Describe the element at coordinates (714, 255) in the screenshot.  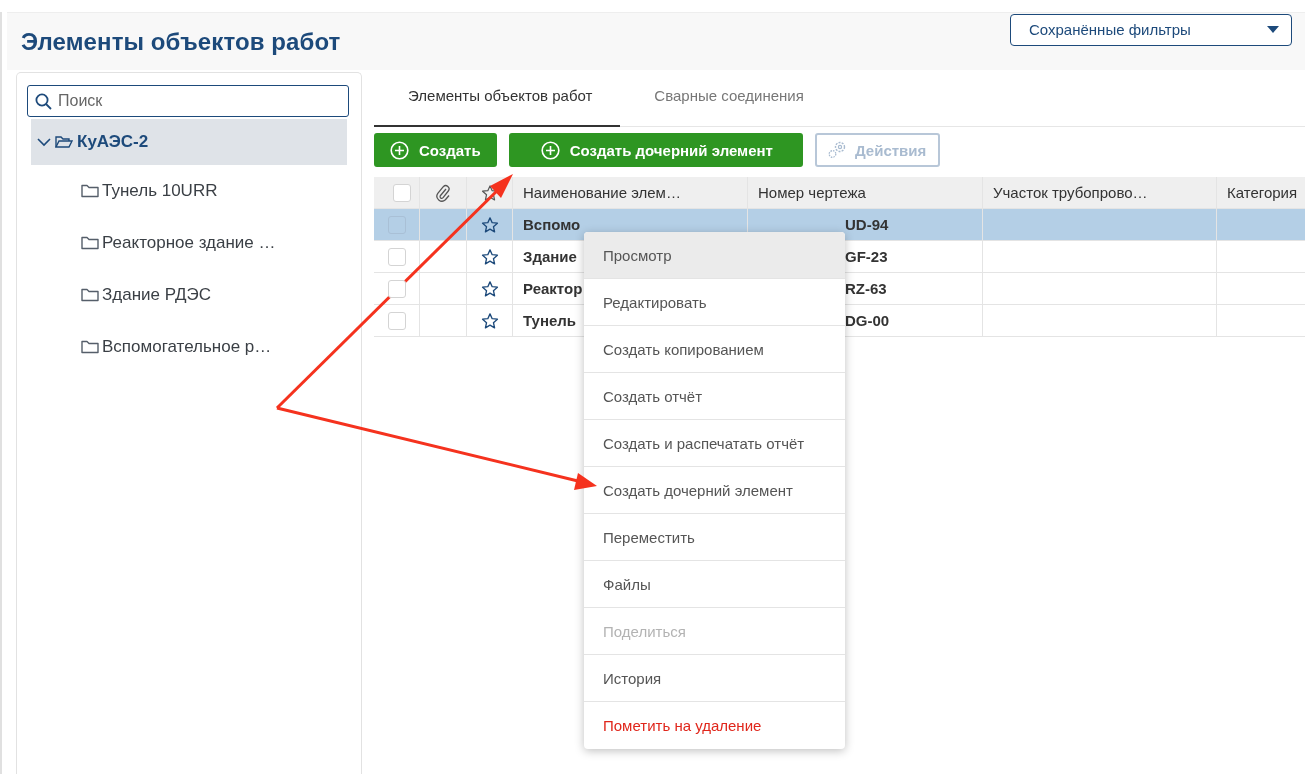
I see `menu-item: Просмотр` at that location.